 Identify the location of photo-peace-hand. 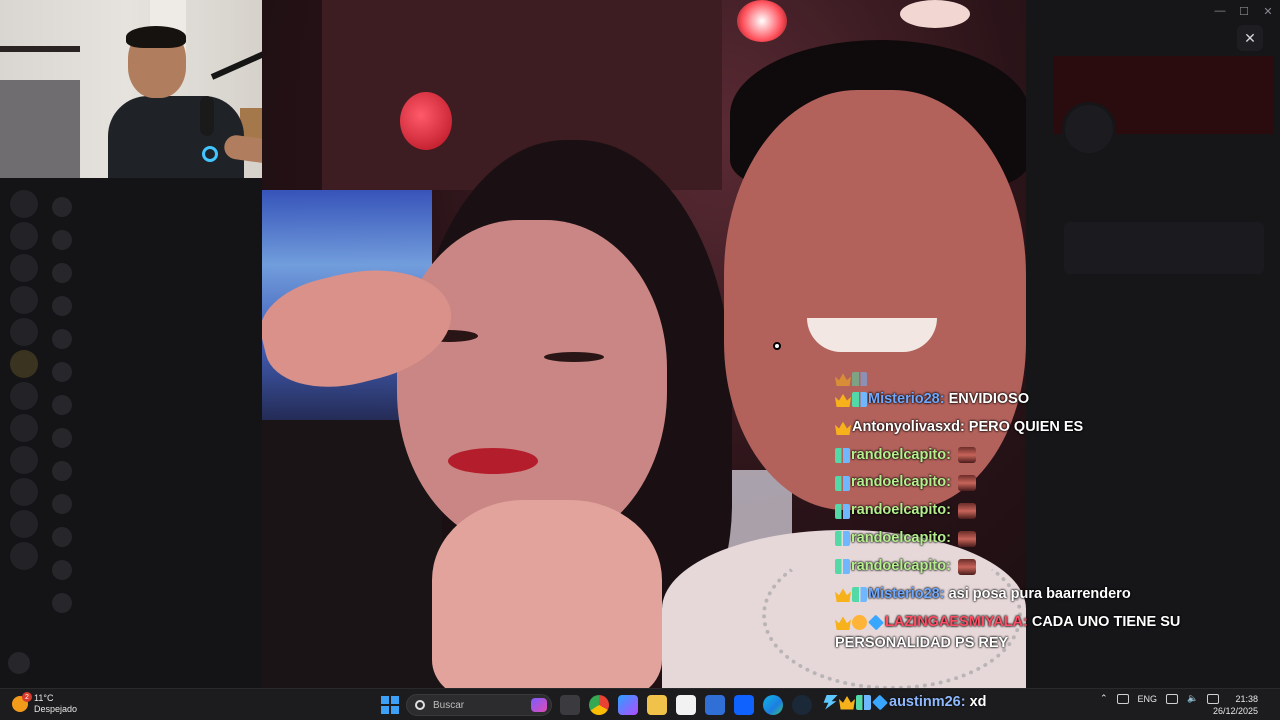
(547, 594).